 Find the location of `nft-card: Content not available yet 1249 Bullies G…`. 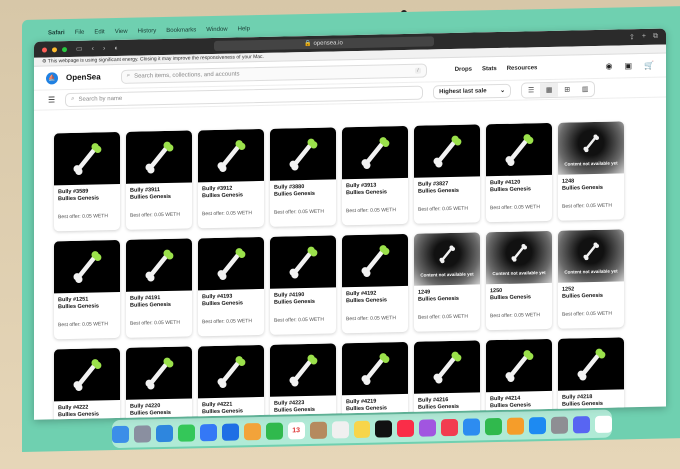

nft-card: Content not available yet 1249 Bullies G… is located at coordinates (447, 282).